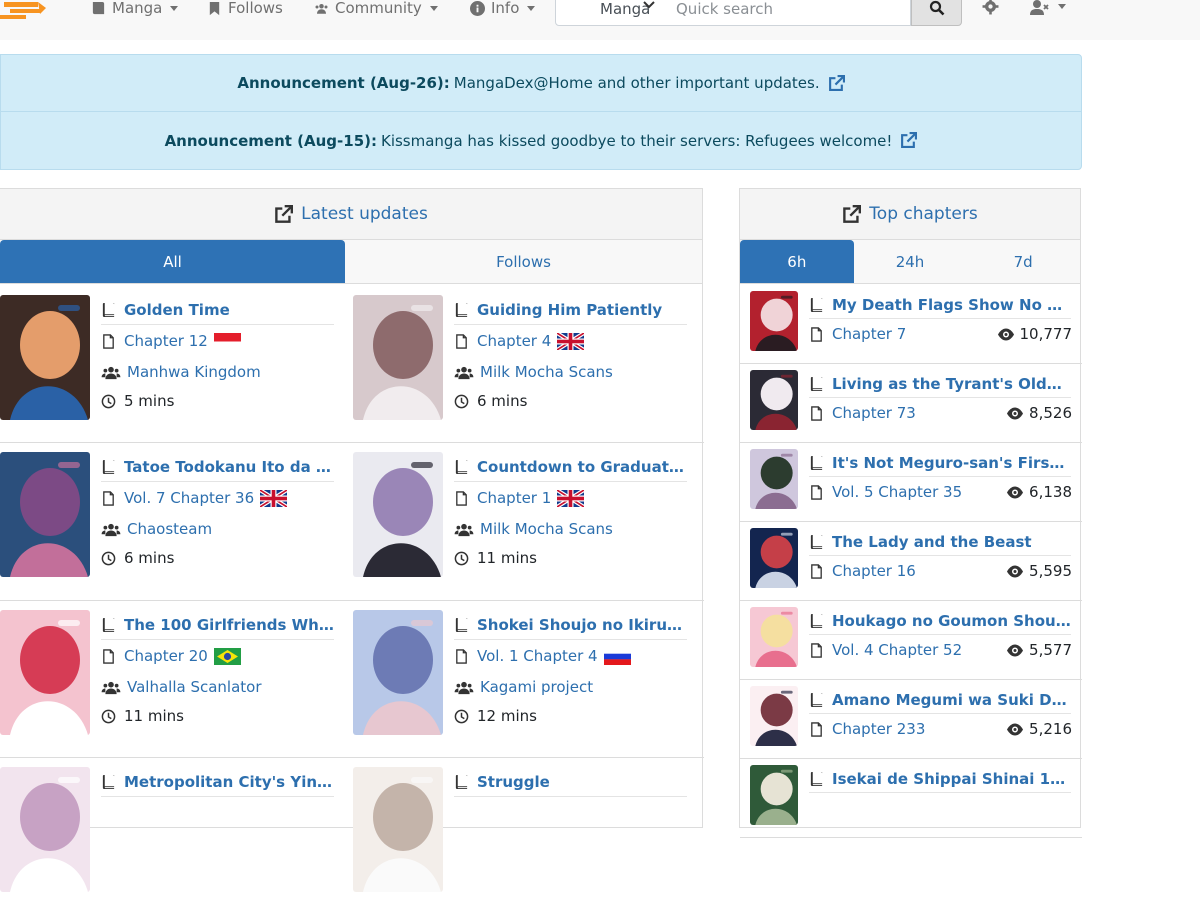 The image size is (1200, 914). What do you see at coordinates (194, 687) in the screenshot?
I see `scanlation-group-link: Valhalla Scanlator` at bounding box center [194, 687].